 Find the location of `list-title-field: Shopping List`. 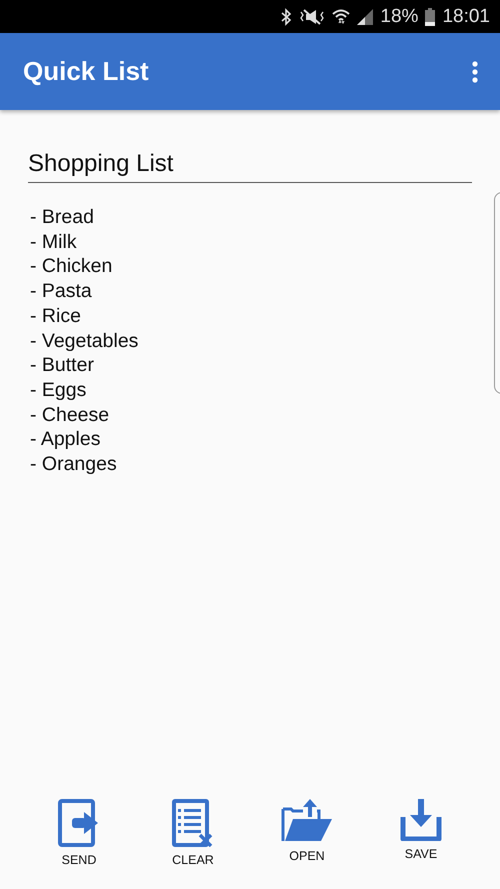

list-title-field: Shopping List is located at coordinates (250, 166).